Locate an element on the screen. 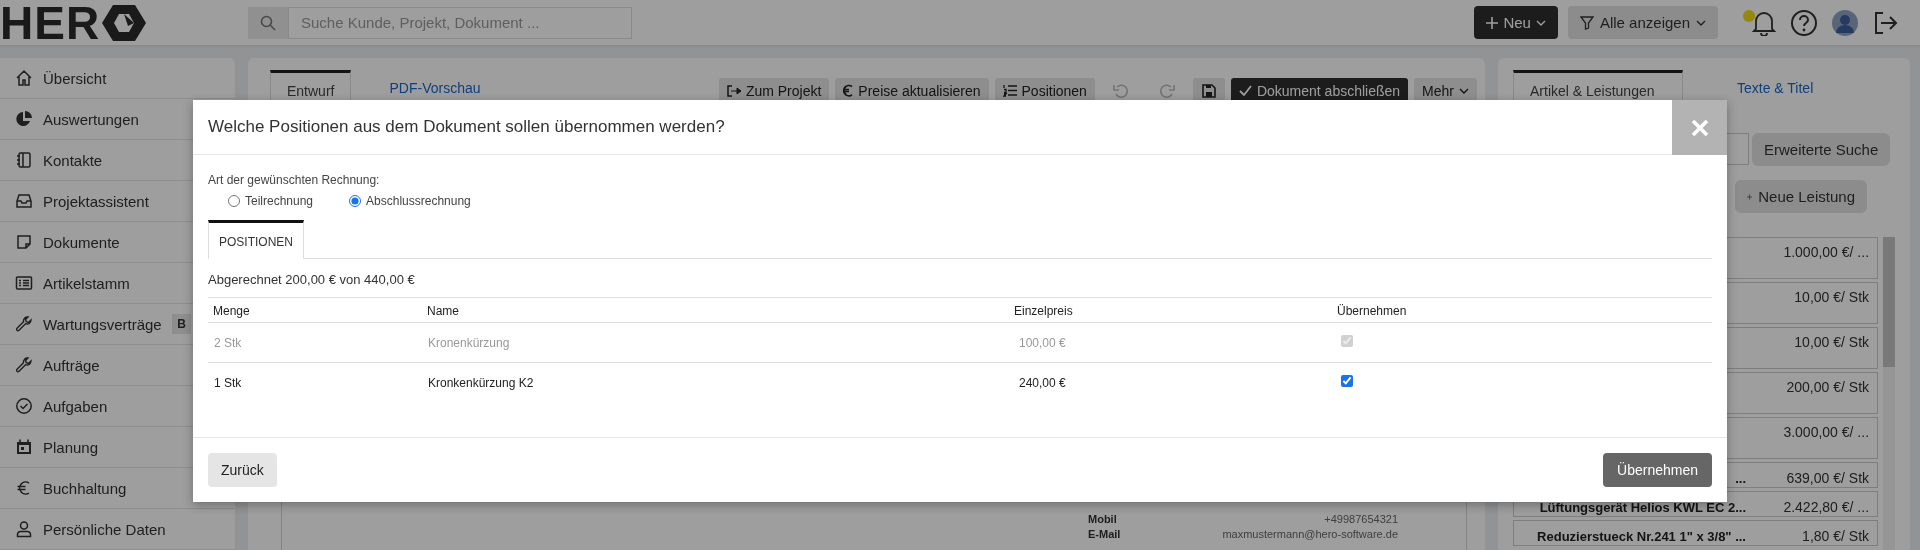  confirm-button: Übernehmen is located at coordinates (1657, 470).